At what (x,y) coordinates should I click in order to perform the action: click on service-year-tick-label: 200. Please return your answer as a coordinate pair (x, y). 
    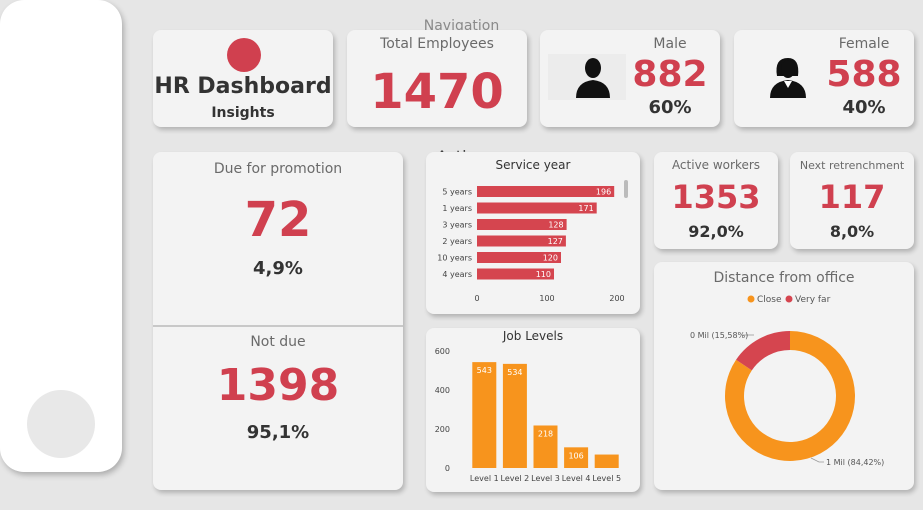
    Looking at the image, I should click on (616, 298).